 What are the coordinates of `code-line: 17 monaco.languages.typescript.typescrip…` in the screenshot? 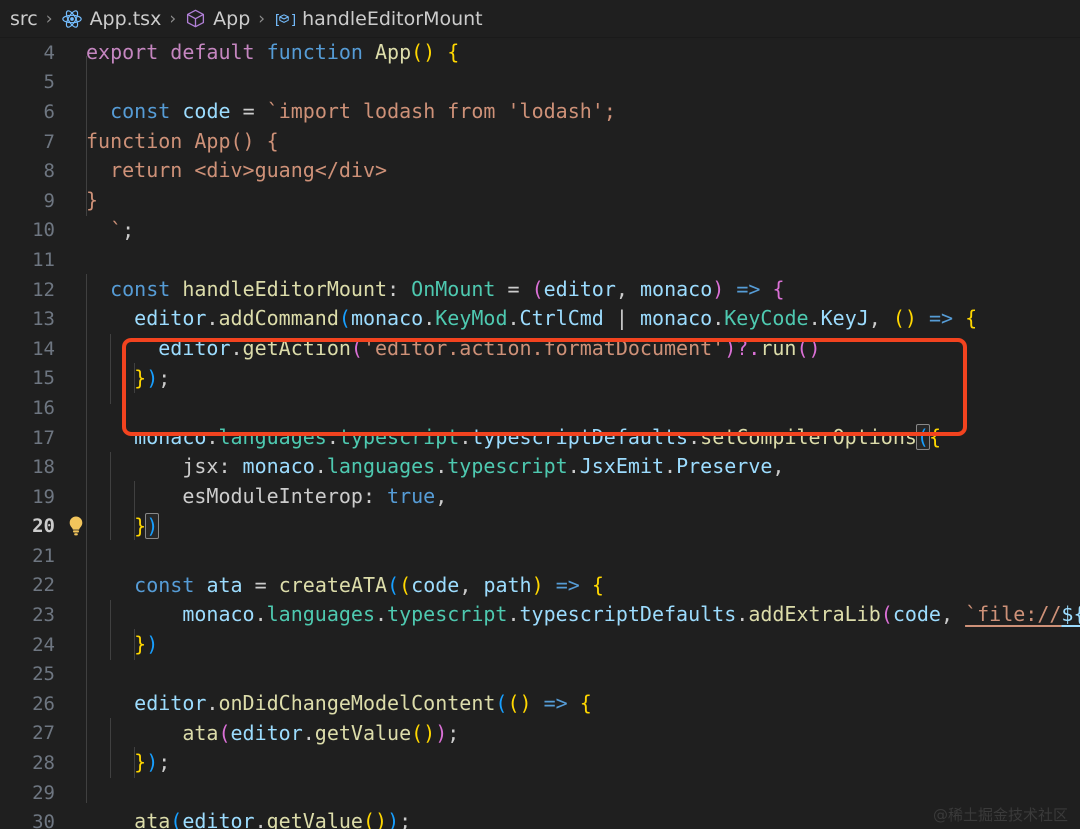 It's located at (540, 438).